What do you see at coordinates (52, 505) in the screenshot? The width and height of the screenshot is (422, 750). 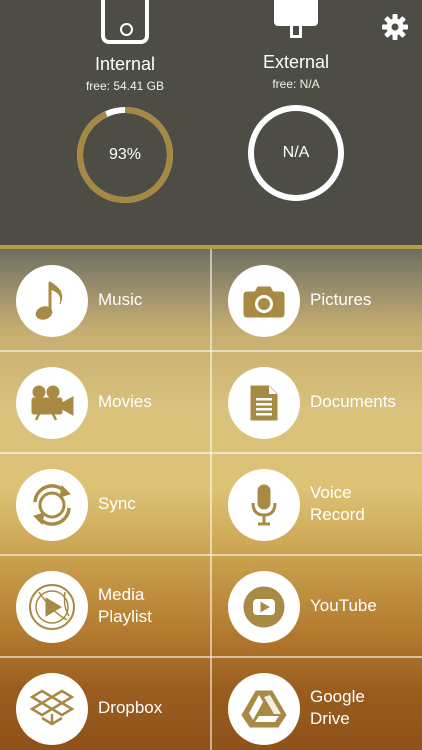 I see `sync-icon` at bounding box center [52, 505].